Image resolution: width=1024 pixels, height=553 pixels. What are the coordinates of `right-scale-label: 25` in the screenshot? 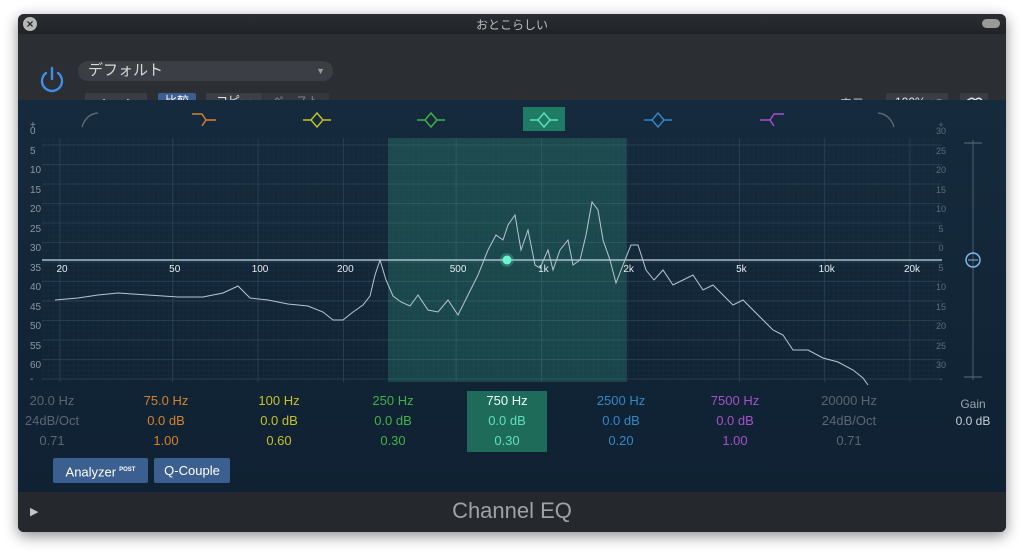 It's located at (940, 150).